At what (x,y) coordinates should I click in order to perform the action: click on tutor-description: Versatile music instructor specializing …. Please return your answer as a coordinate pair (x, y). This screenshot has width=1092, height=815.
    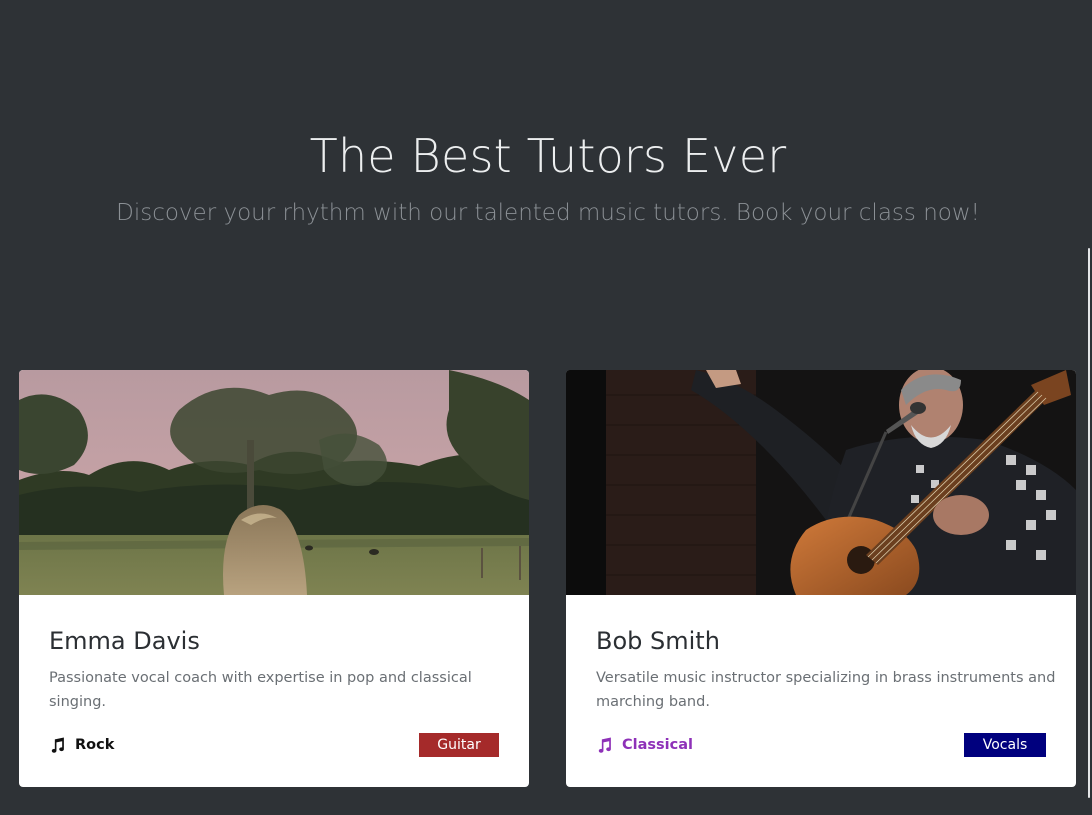
    Looking at the image, I should click on (826, 690).